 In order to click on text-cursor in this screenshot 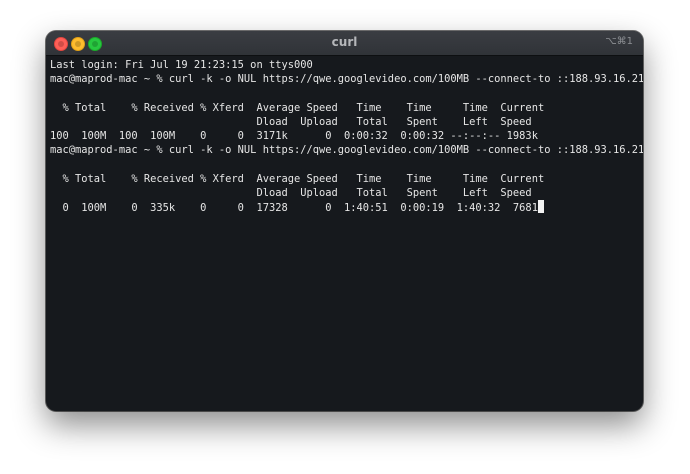, I will do `click(540, 206)`.